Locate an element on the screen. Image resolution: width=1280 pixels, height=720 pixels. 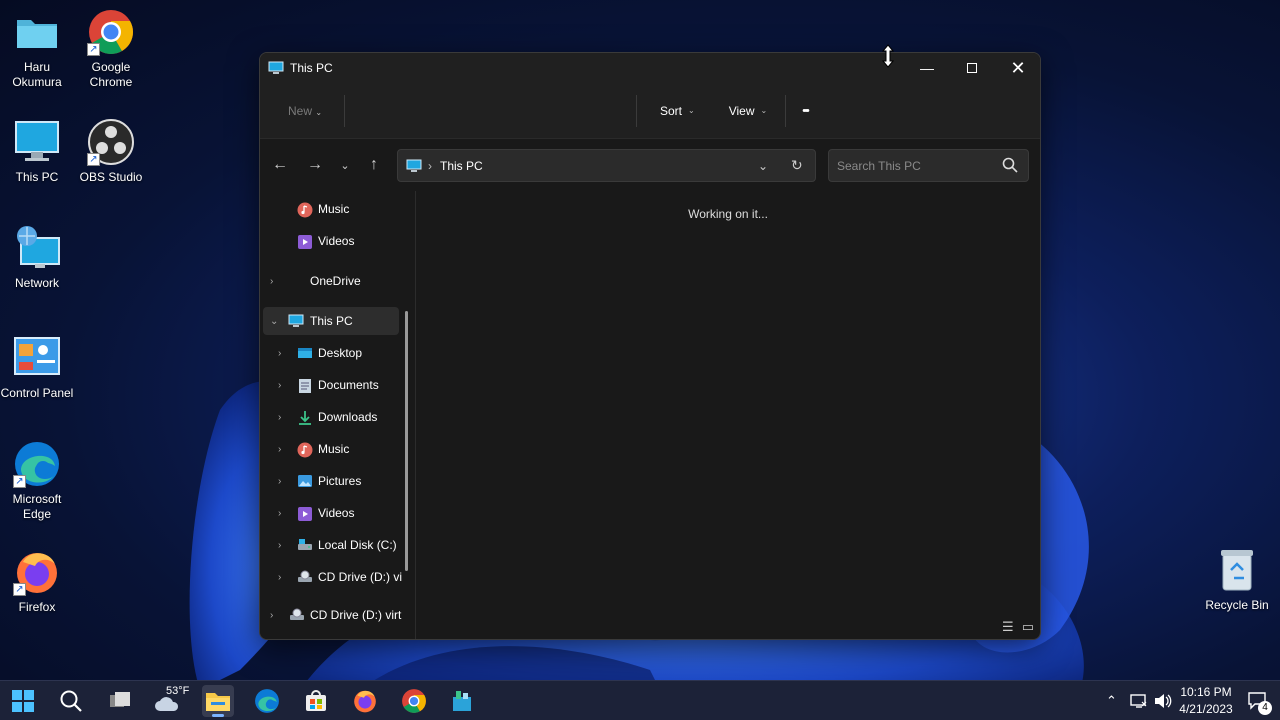
firefox-icon is located at coordinates (365, 701).